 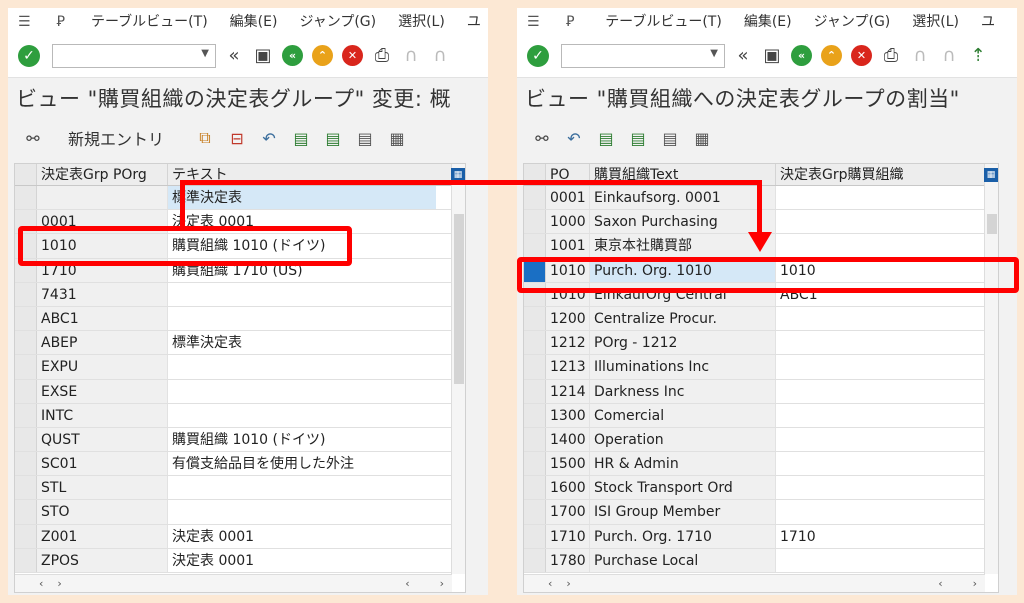 What do you see at coordinates (240, 343) in the screenshot?
I see `table-row: ABEP 標準決定表` at bounding box center [240, 343].